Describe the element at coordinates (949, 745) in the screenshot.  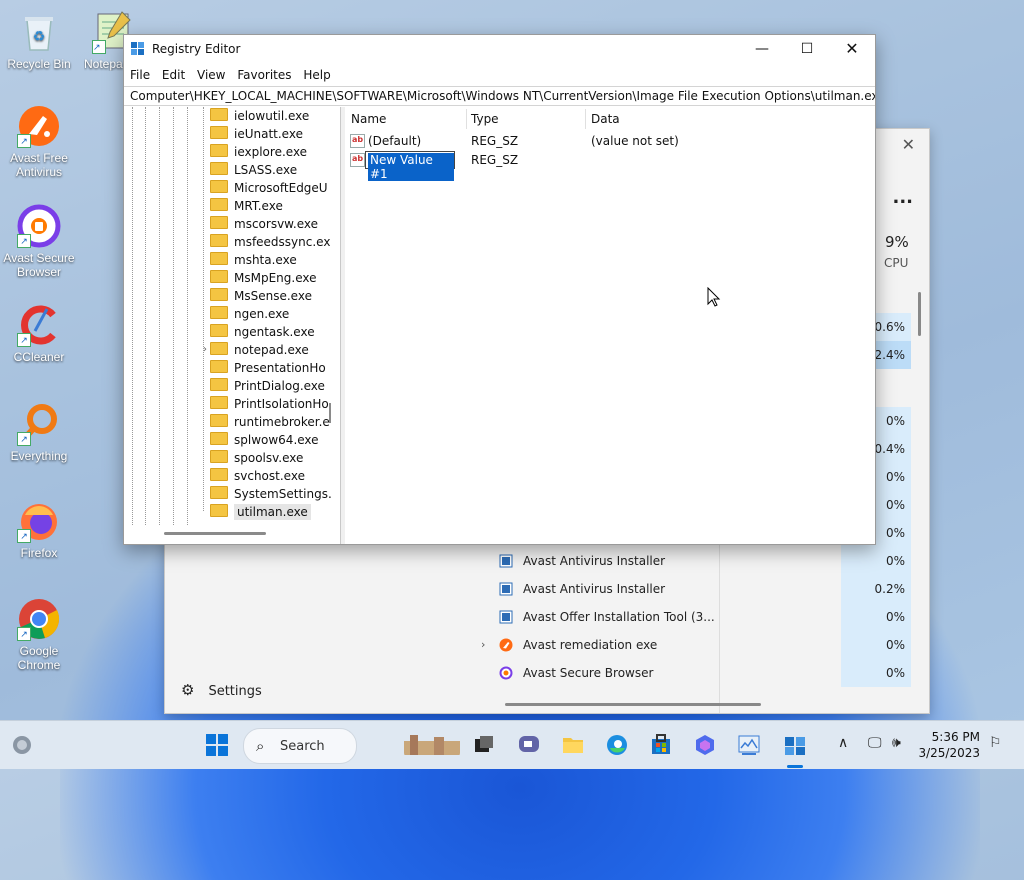
I see `system-clock: 5:36 PM 3/25/2023` at that location.